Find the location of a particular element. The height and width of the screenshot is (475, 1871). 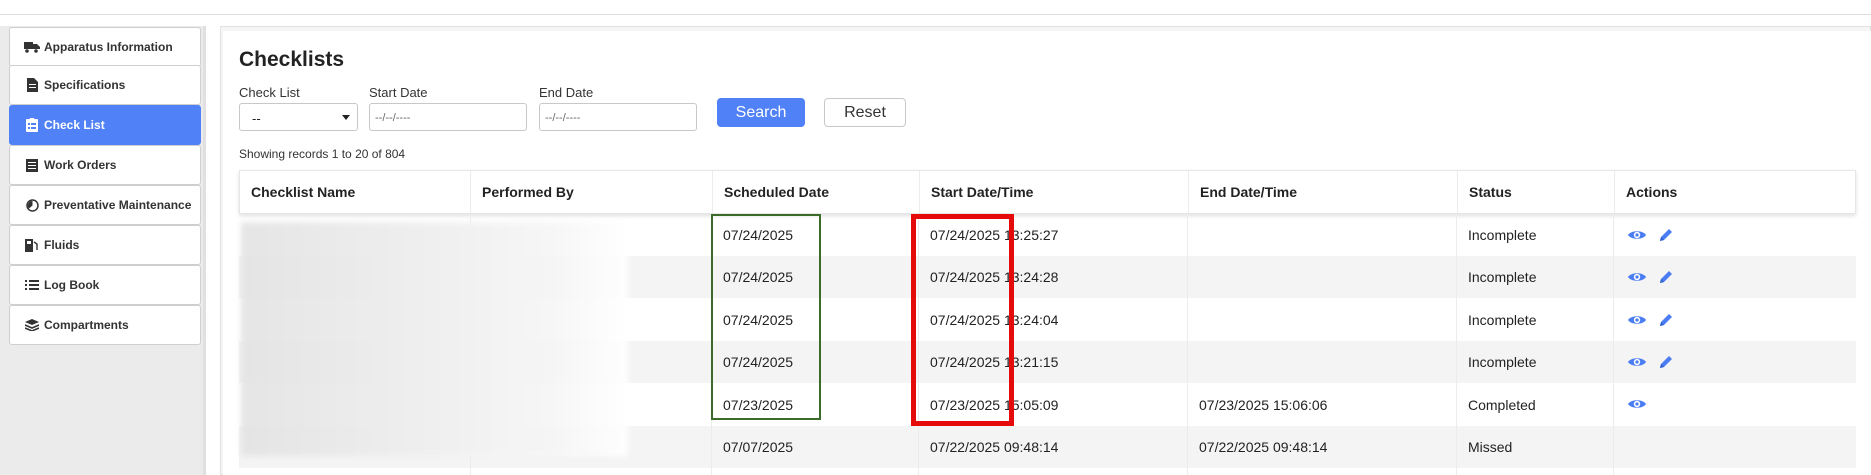

start-date-cell: 07/23/2025 15:05:09 is located at coordinates (994, 405).